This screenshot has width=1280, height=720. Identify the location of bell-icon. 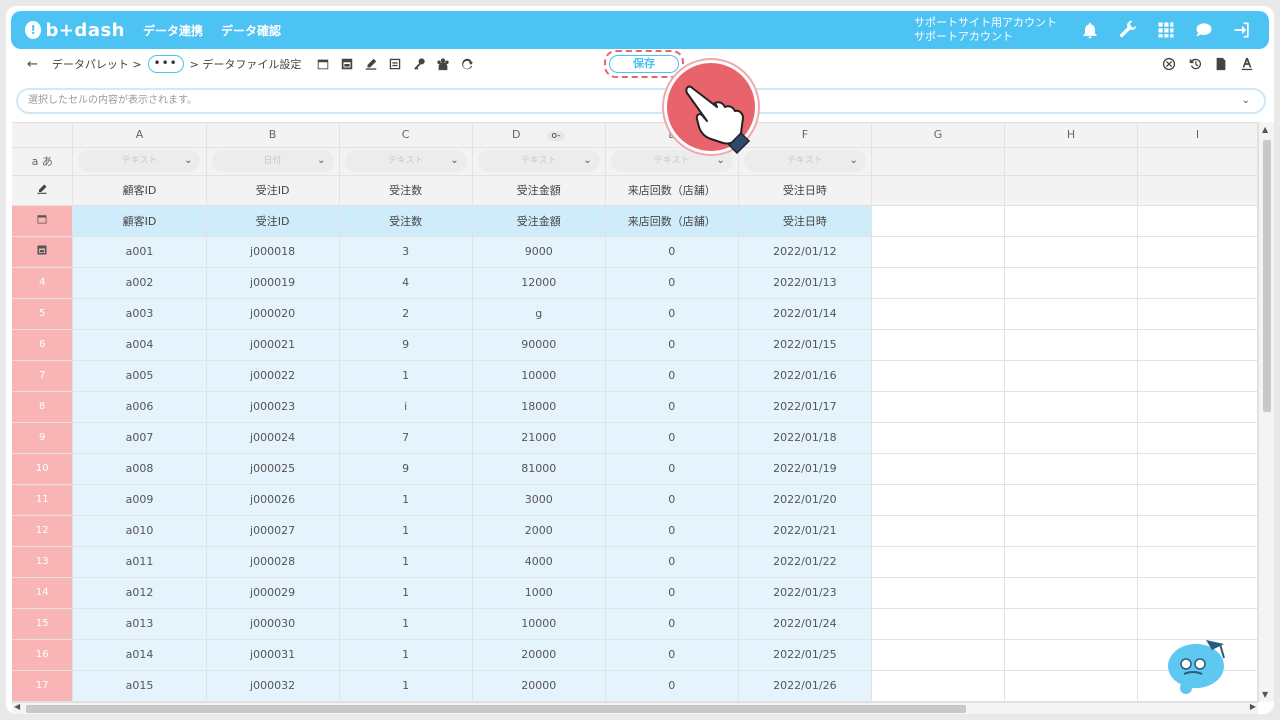
(1090, 30).